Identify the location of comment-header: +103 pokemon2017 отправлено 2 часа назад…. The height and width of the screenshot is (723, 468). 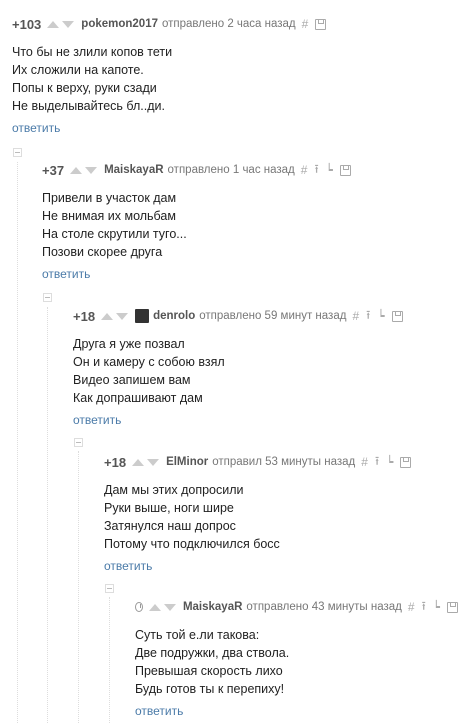
(237, 24).